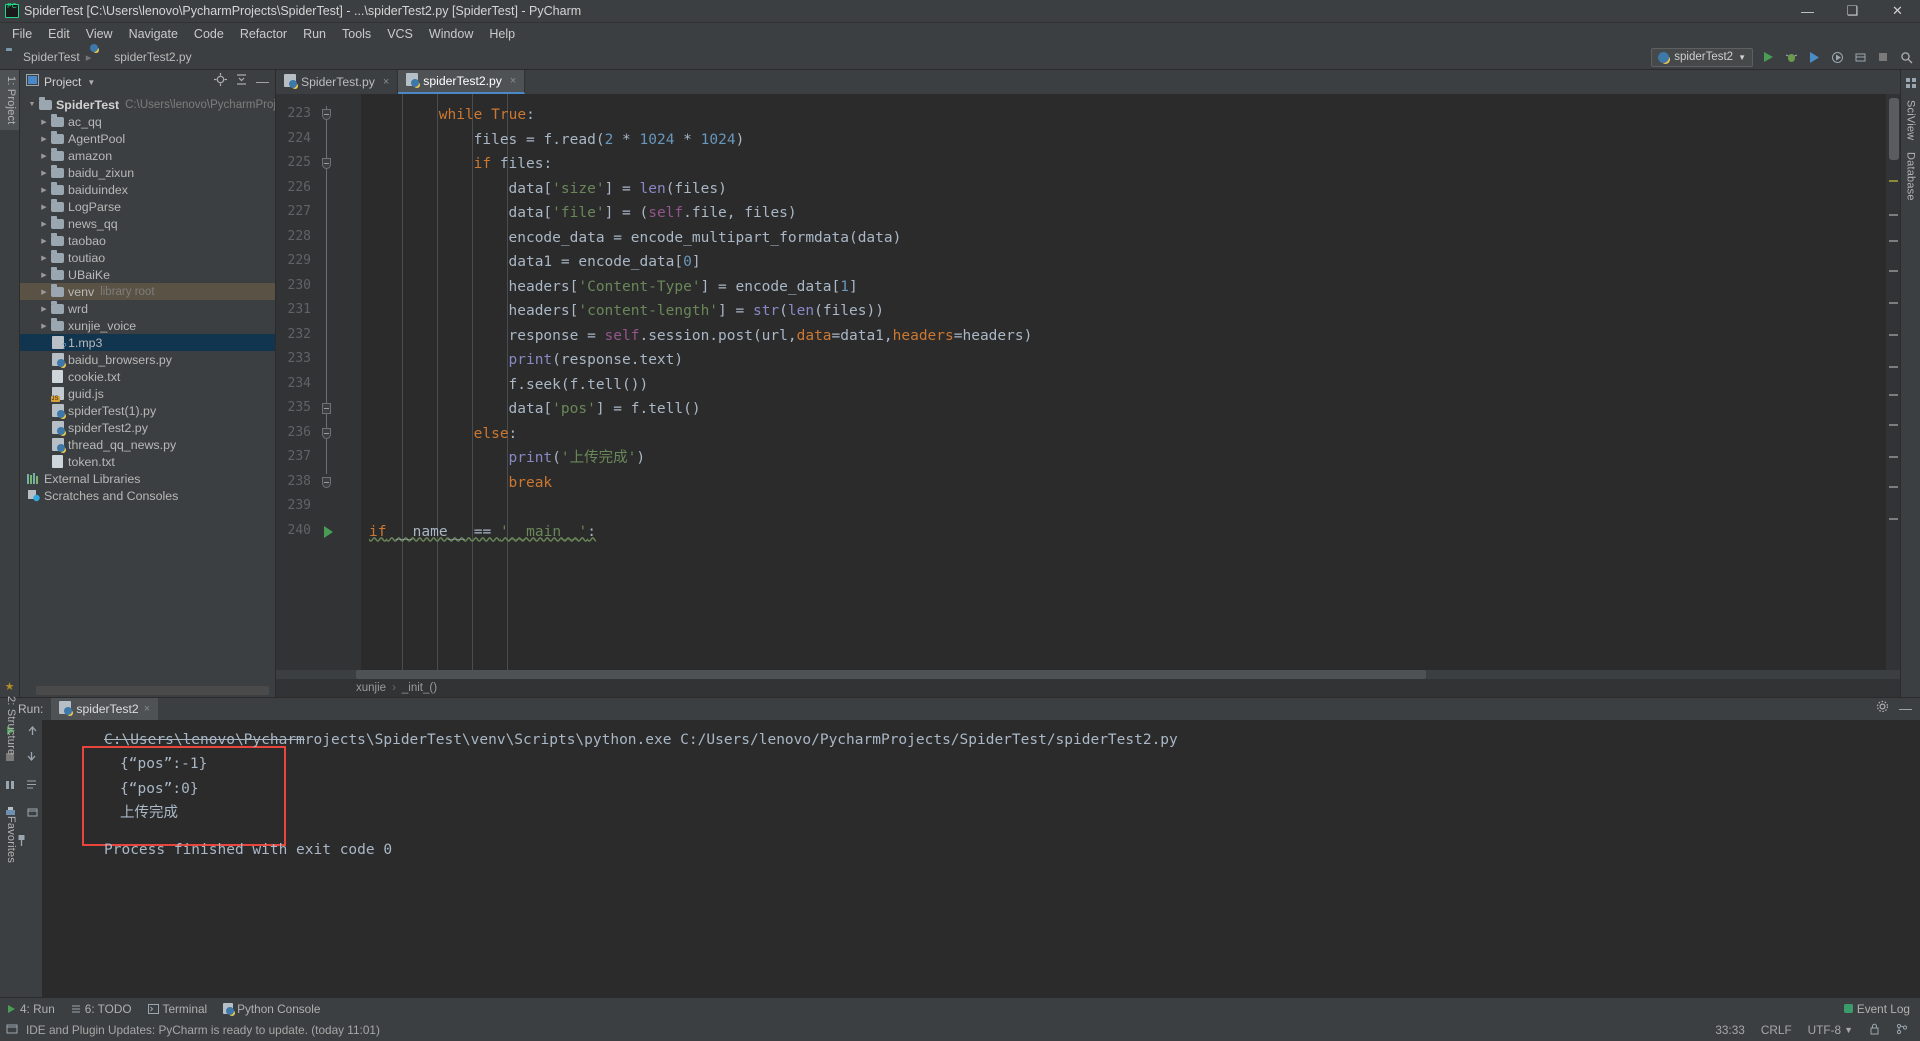 The height and width of the screenshot is (1041, 1920). I want to click on soft-wrap-icon, so click(31, 787).